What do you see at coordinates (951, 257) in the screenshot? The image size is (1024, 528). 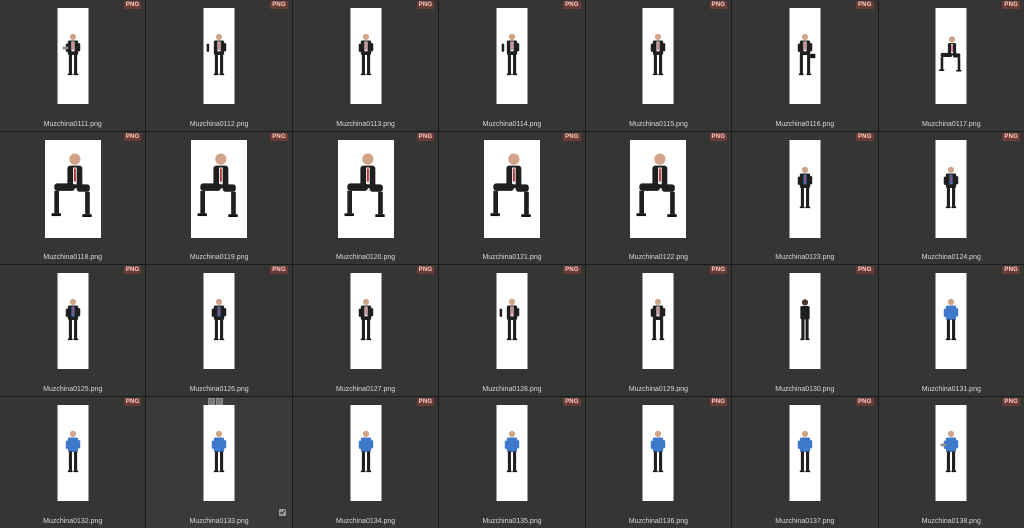 I see `file-name: Muzchina0124.png` at bounding box center [951, 257].